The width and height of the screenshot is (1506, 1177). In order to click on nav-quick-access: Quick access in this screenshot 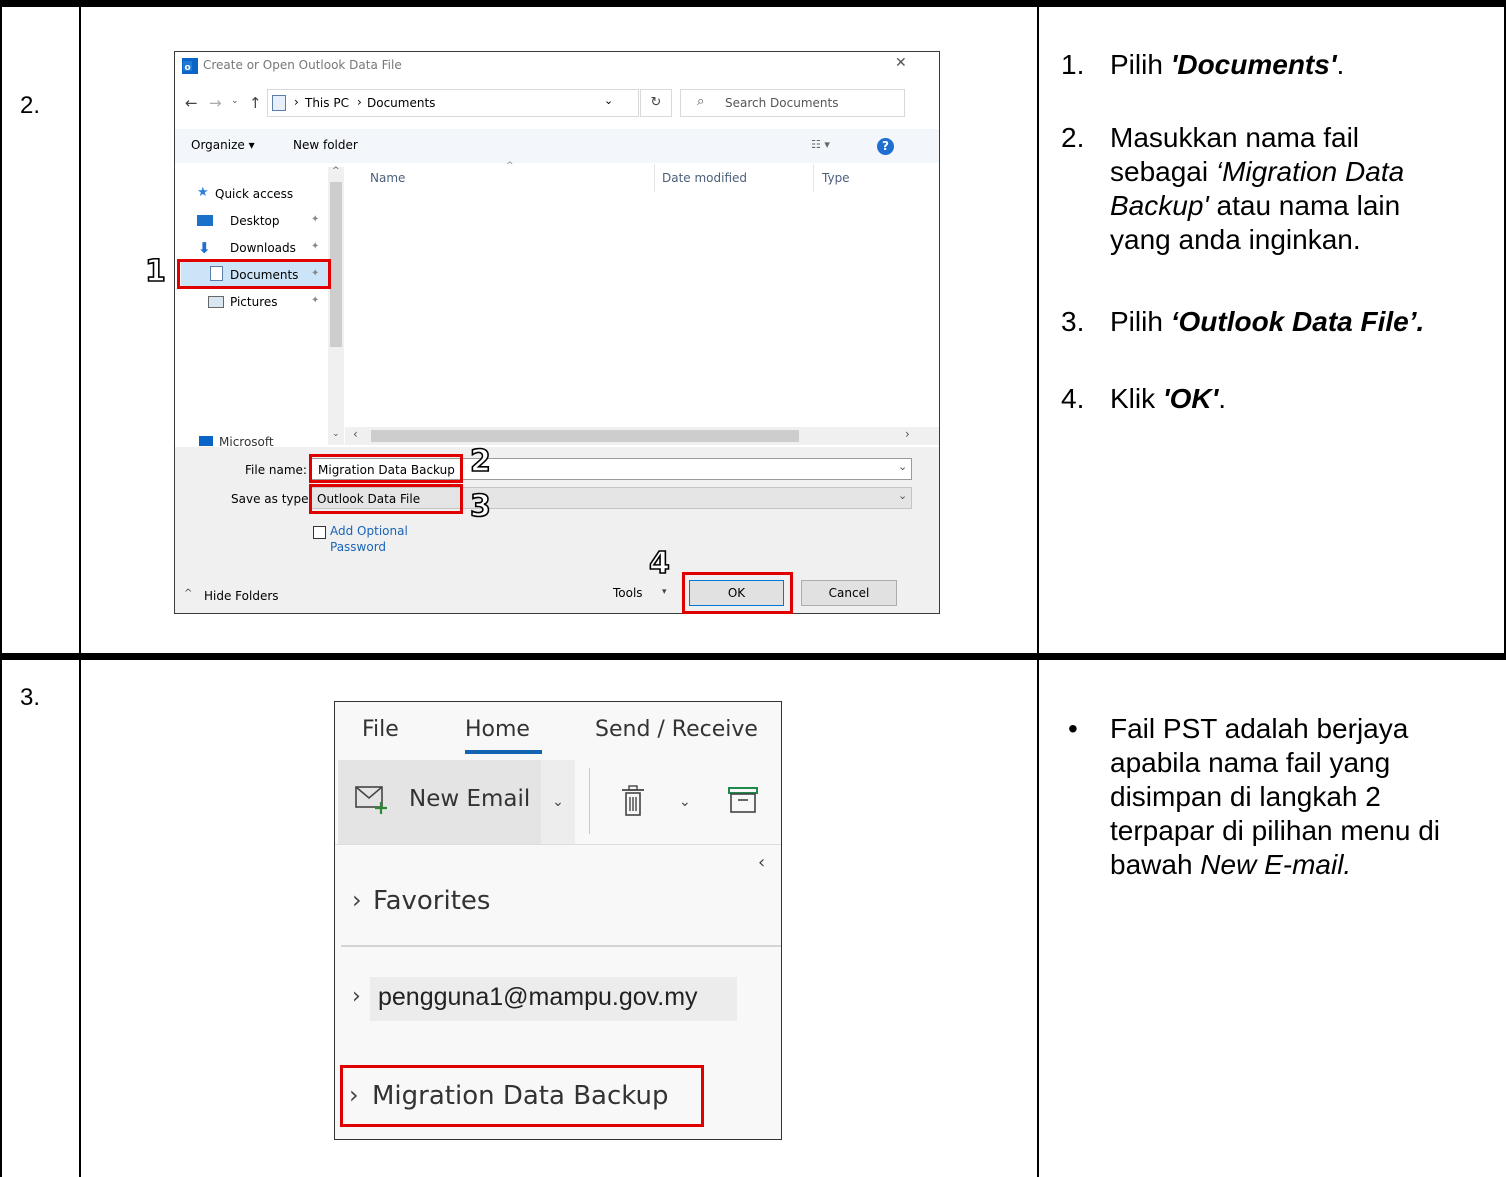, I will do `click(254, 194)`.